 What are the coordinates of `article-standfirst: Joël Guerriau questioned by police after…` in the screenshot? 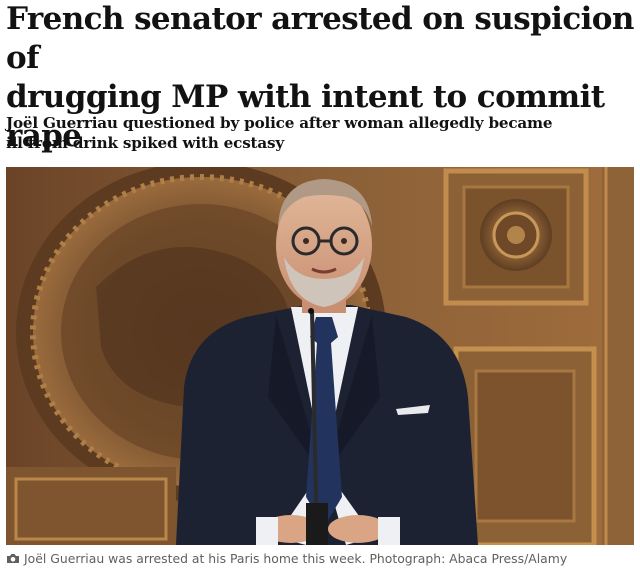 It's located at (306, 133).